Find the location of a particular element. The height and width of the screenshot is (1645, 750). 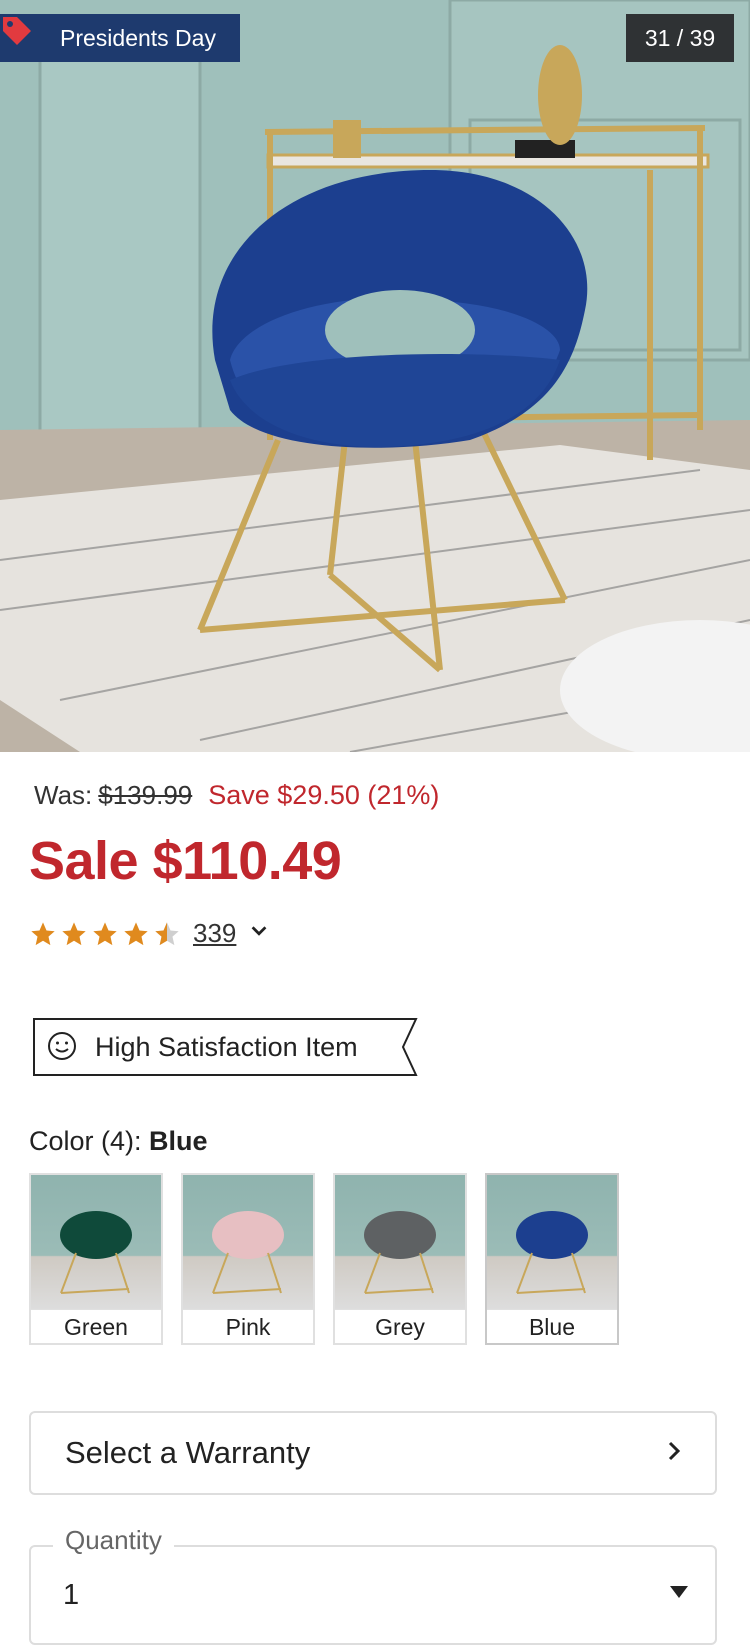

high-satisfaction-badge: High Satisfaction Item is located at coordinates (225, 1047).